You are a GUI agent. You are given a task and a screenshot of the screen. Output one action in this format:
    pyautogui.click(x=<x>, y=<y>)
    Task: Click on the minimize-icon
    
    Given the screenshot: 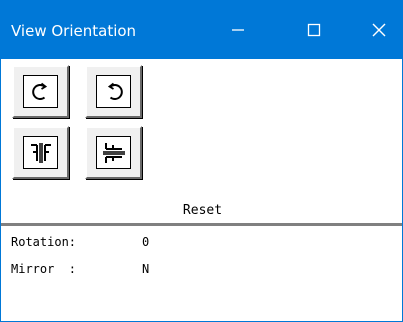 What is the action you would take?
    pyautogui.click(x=238, y=30)
    